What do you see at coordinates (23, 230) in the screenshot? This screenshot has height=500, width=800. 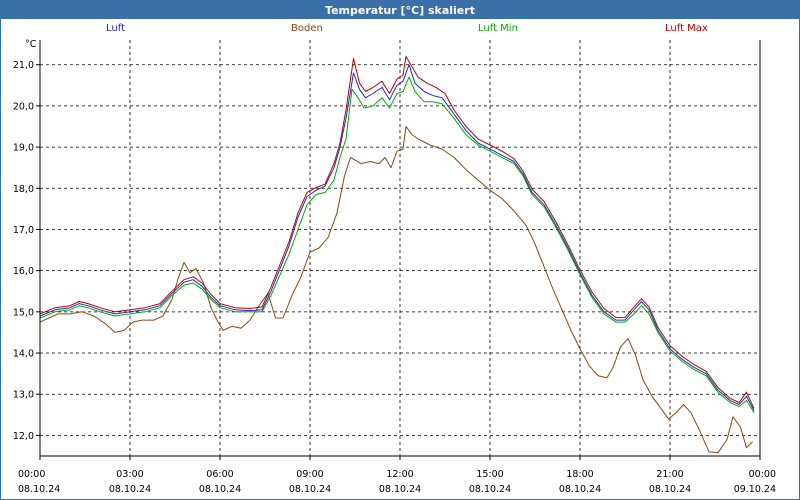 I see `y-tick-label: 17,0` at bounding box center [23, 230].